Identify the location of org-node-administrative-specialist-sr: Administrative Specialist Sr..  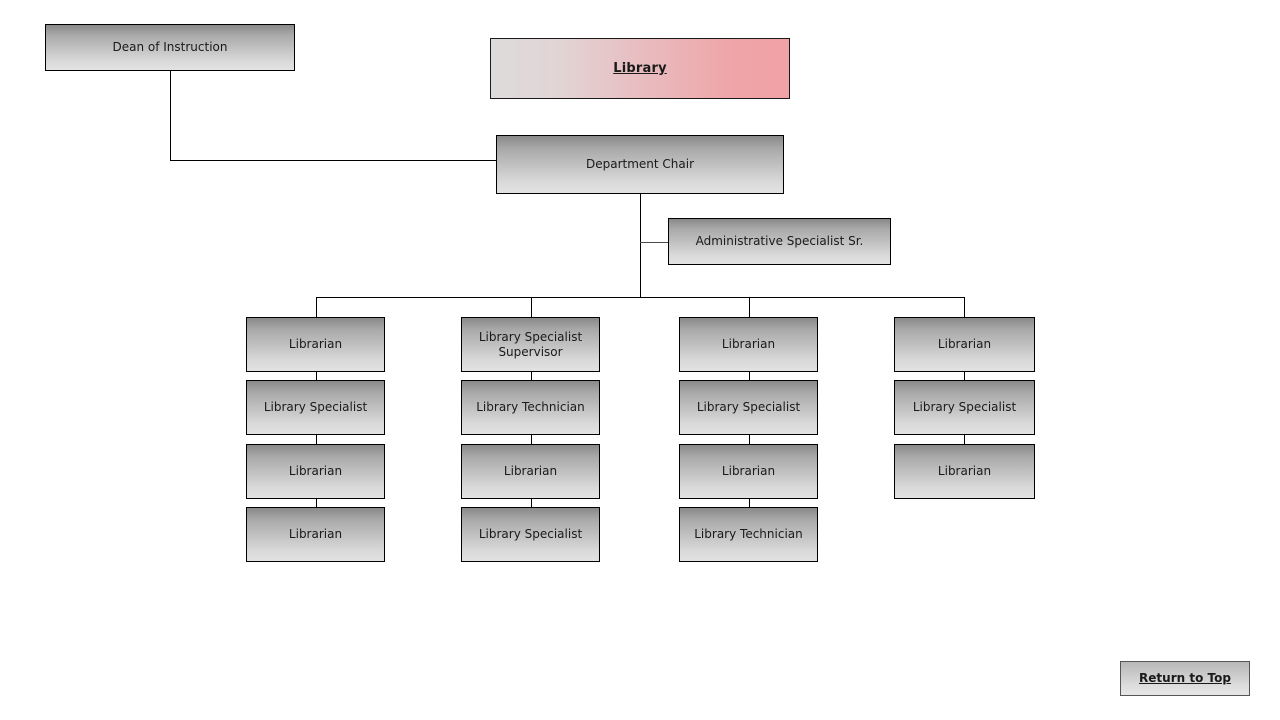
(779, 241).